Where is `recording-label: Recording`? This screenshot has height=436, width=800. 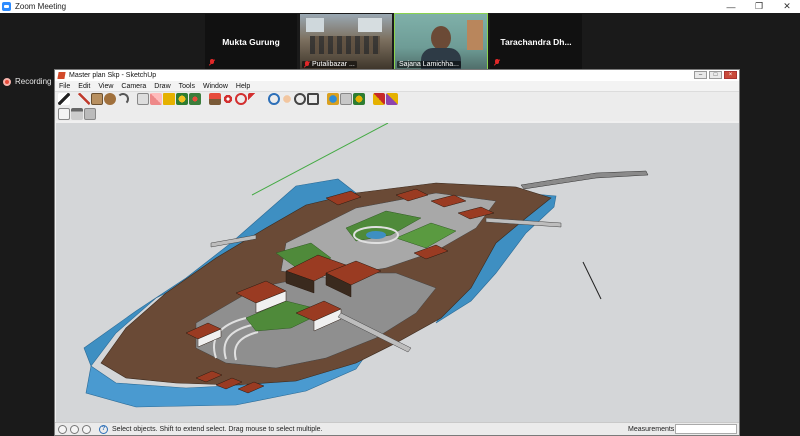 recording-label: Recording is located at coordinates (33, 81).